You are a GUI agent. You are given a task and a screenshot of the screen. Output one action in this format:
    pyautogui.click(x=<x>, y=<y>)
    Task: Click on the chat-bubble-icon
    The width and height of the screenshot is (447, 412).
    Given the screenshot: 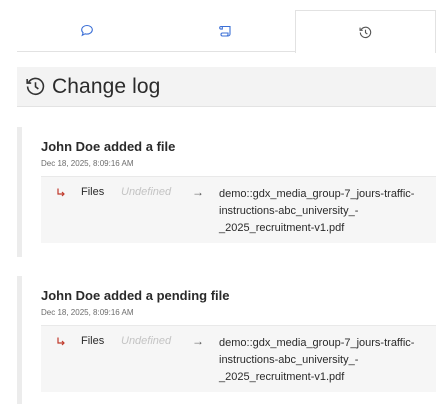 What is the action you would take?
    pyautogui.click(x=87, y=30)
    